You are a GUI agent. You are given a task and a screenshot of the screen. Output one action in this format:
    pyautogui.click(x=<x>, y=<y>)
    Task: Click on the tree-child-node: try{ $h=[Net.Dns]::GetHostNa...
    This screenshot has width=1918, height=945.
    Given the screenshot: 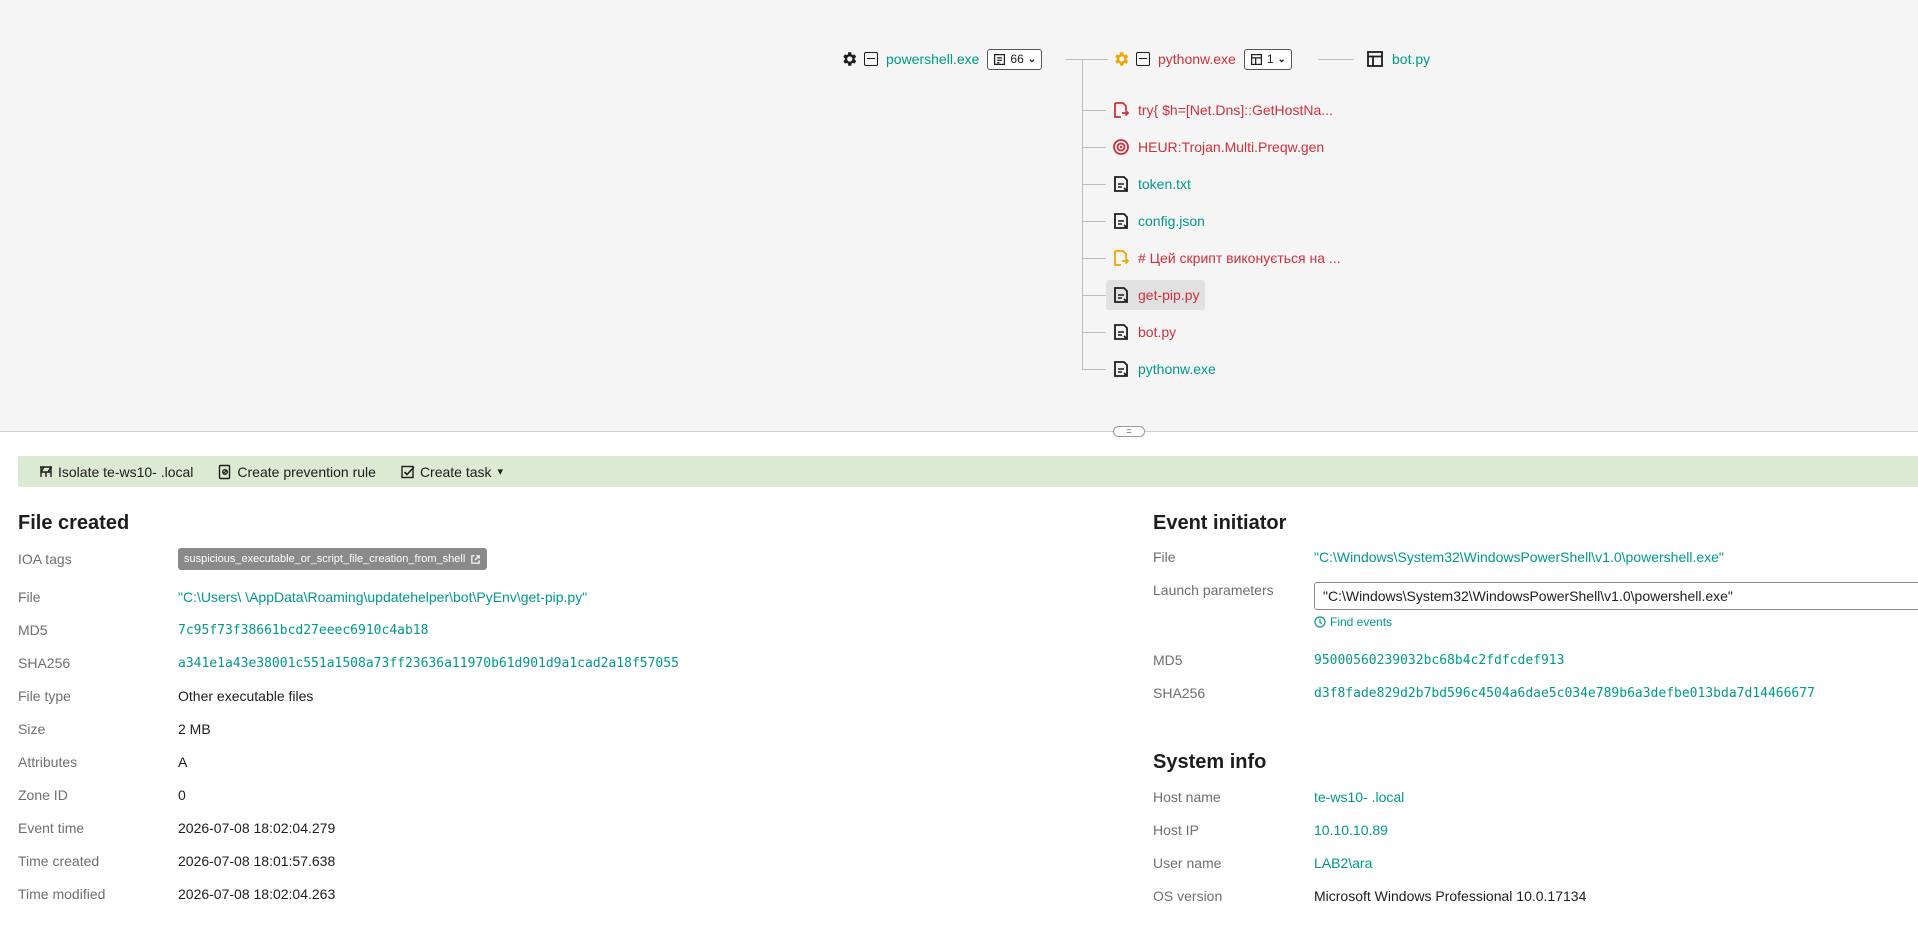 What is the action you would take?
    pyautogui.click(x=1222, y=110)
    